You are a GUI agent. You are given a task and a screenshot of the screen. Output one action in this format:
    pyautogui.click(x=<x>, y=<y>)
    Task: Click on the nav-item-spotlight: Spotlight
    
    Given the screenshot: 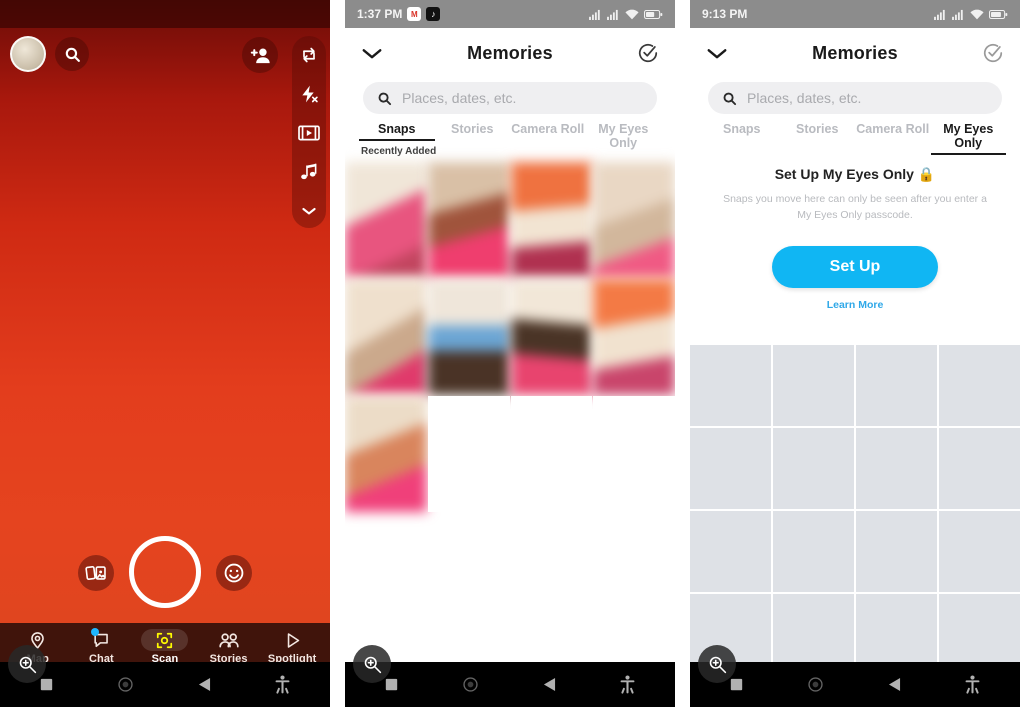 What is the action you would take?
    pyautogui.click(x=292, y=647)
    